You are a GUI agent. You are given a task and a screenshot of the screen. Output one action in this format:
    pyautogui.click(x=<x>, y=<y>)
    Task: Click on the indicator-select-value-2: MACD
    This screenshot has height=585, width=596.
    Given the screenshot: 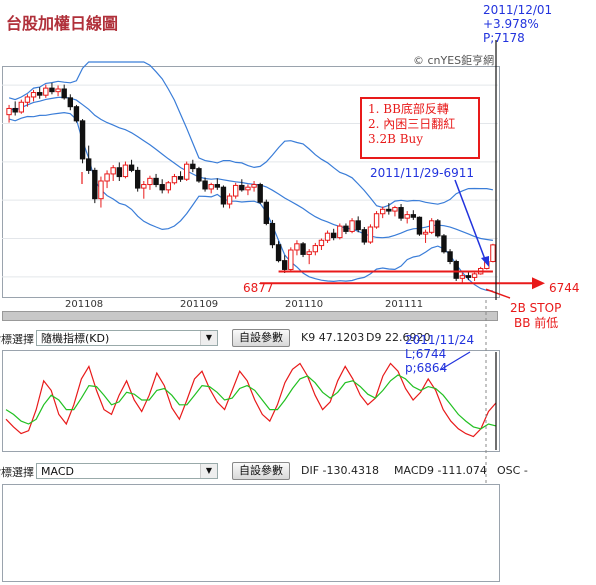 What is the action you would take?
    pyautogui.click(x=57, y=471)
    